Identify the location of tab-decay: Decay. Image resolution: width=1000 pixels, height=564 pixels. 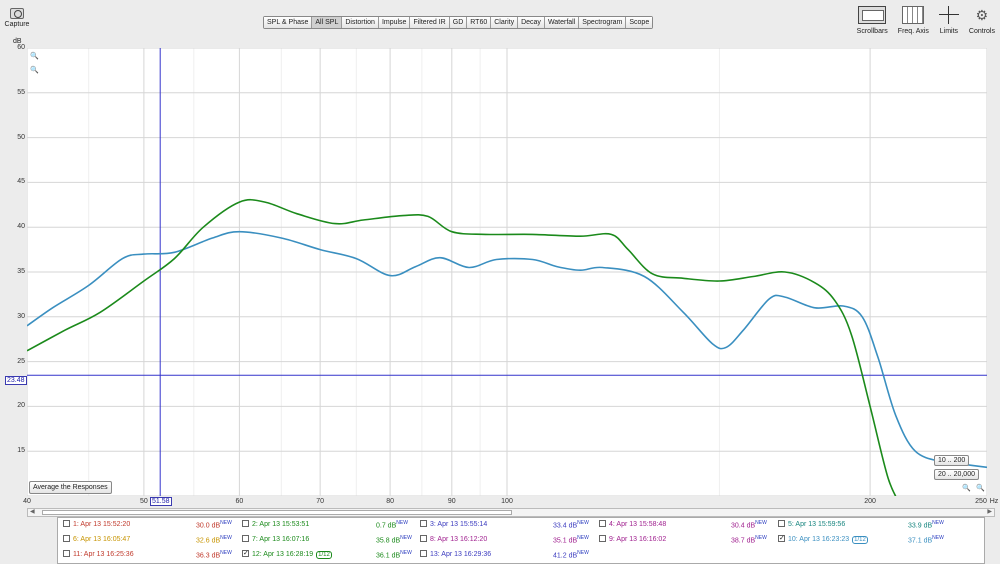
(531, 22).